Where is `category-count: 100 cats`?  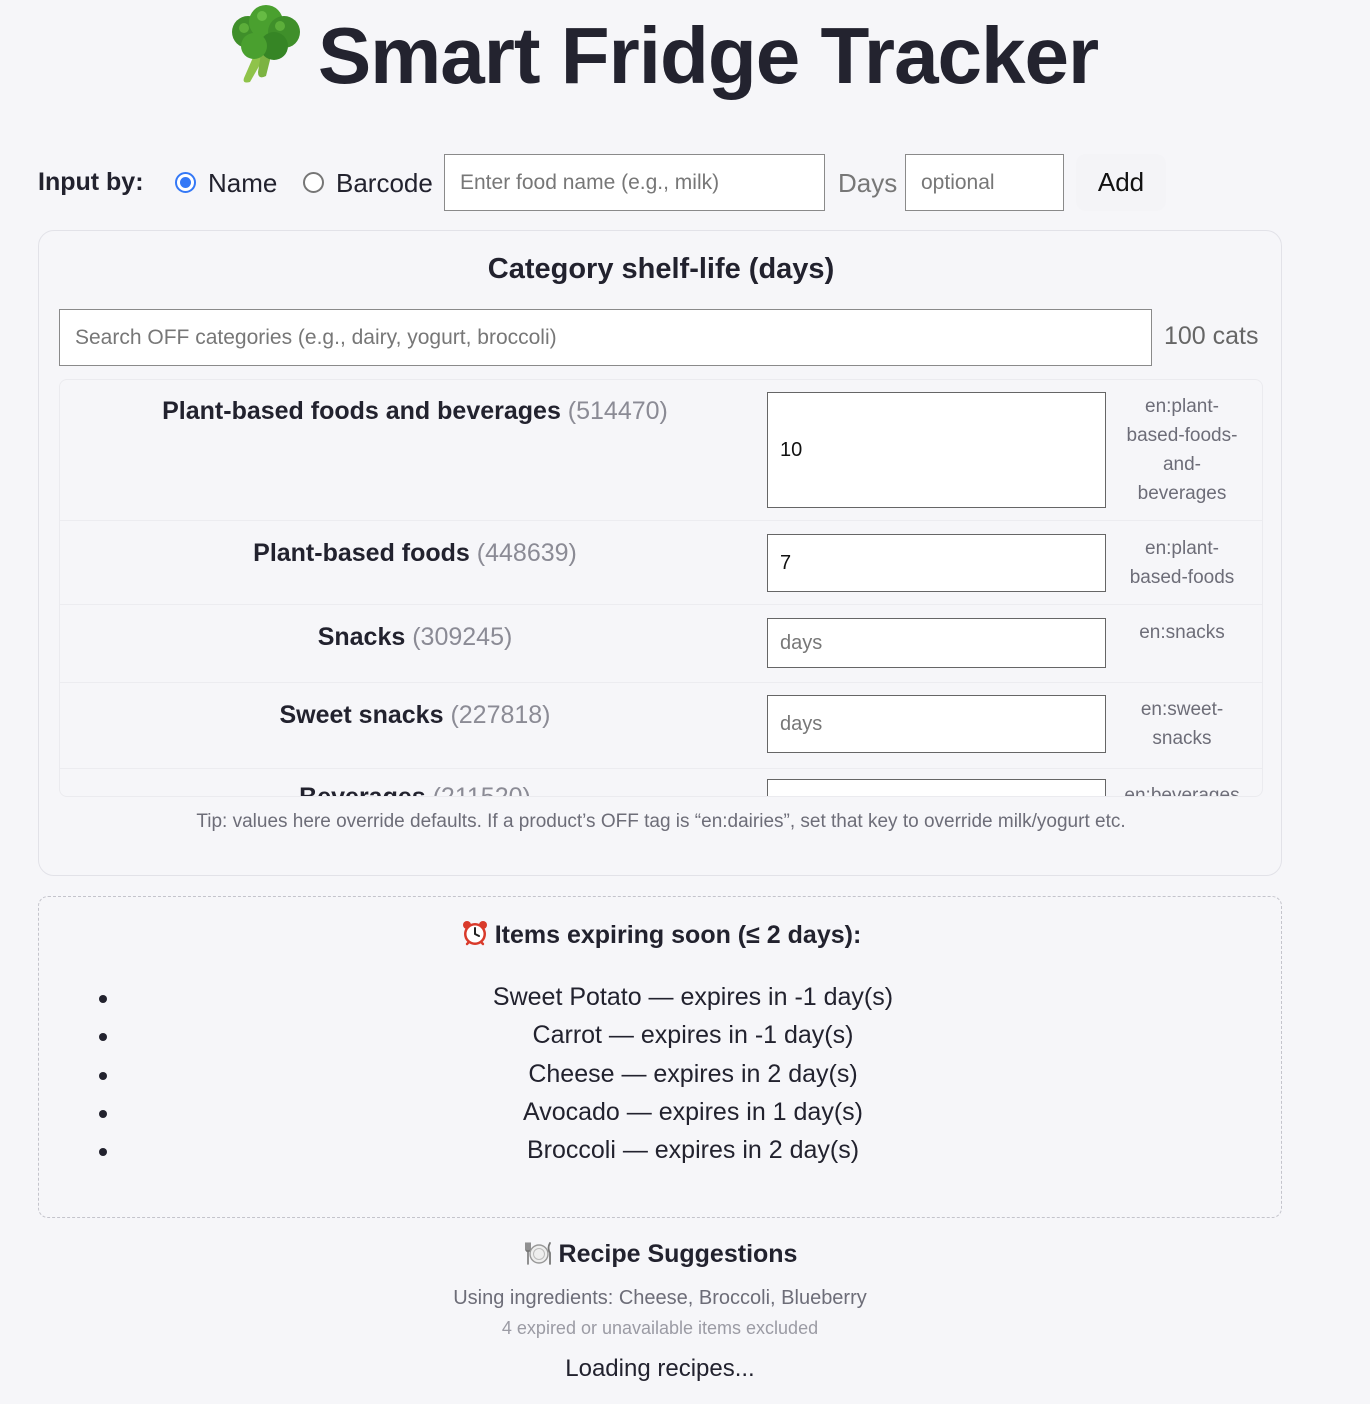
category-count: 100 cats is located at coordinates (1211, 336).